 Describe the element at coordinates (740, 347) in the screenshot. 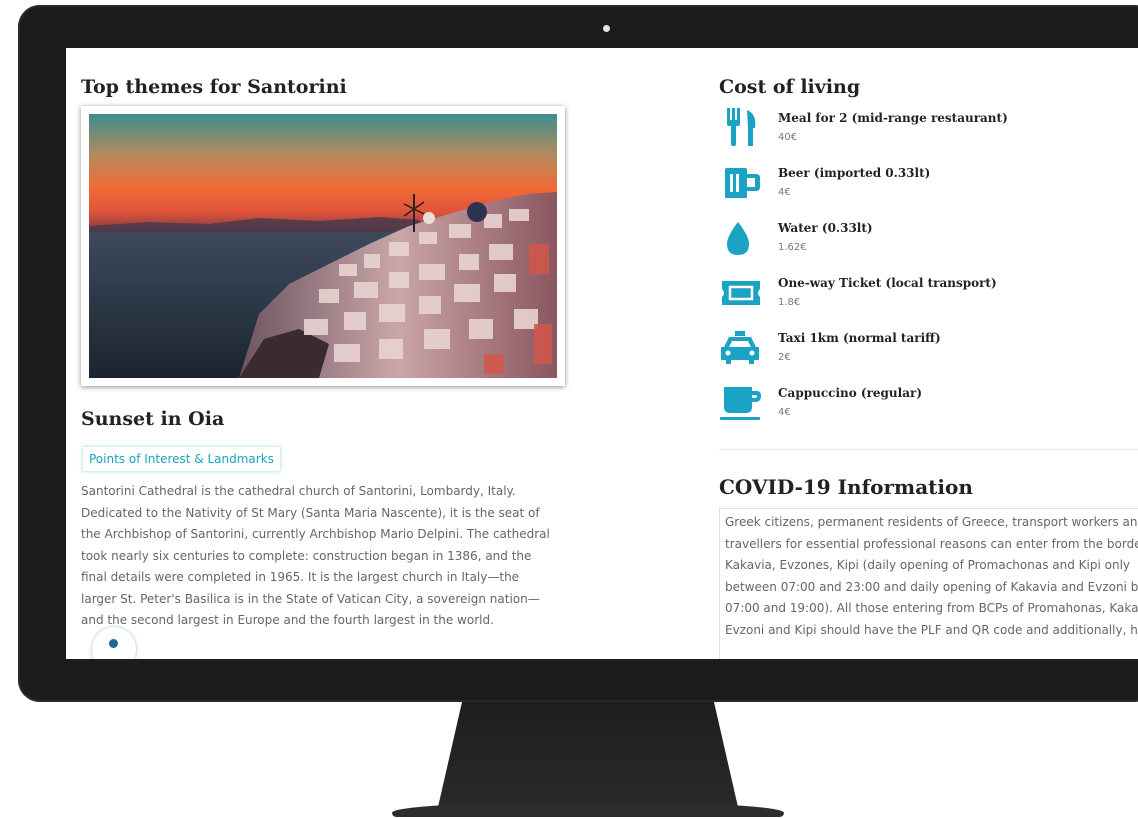

I see `taxi-icon` at that location.